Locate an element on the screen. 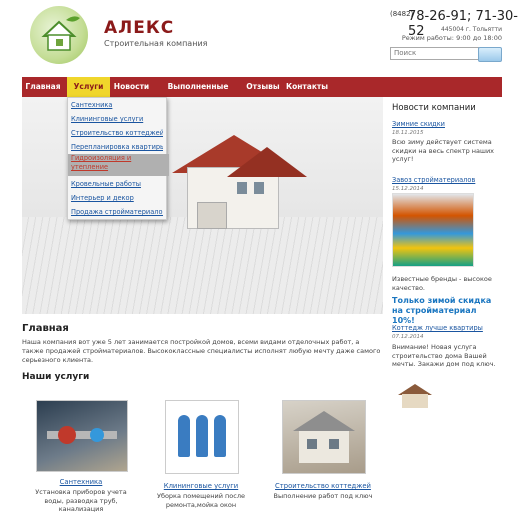 The height and width of the screenshot is (521, 520). nav-item-news: Новости is located at coordinates (131, 87).